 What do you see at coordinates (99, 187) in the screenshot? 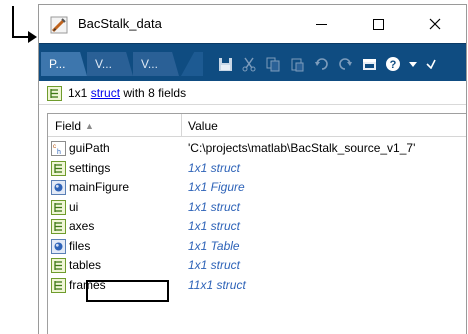
I see `field-name: mainFigure` at bounding box center [99, 187].